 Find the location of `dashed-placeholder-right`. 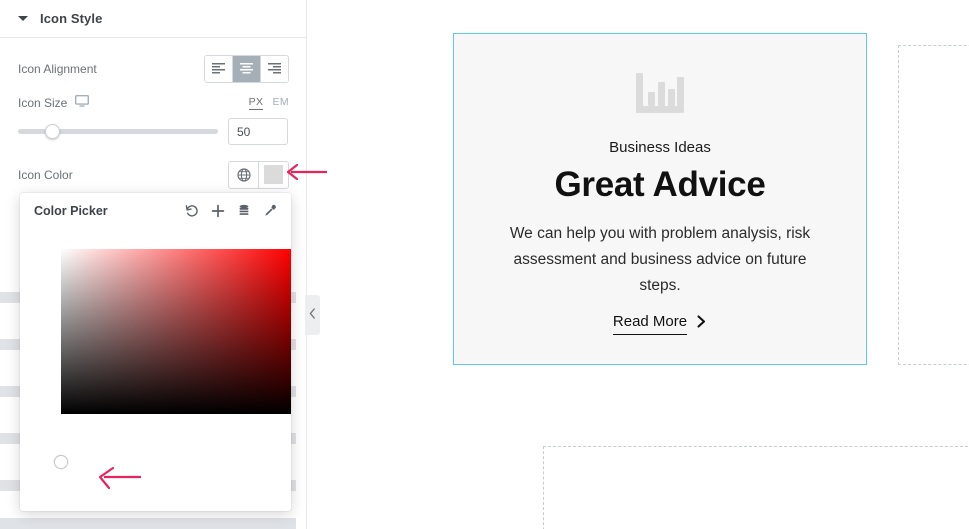

dashed-placeholder-right is located at coordinates (933, 205).